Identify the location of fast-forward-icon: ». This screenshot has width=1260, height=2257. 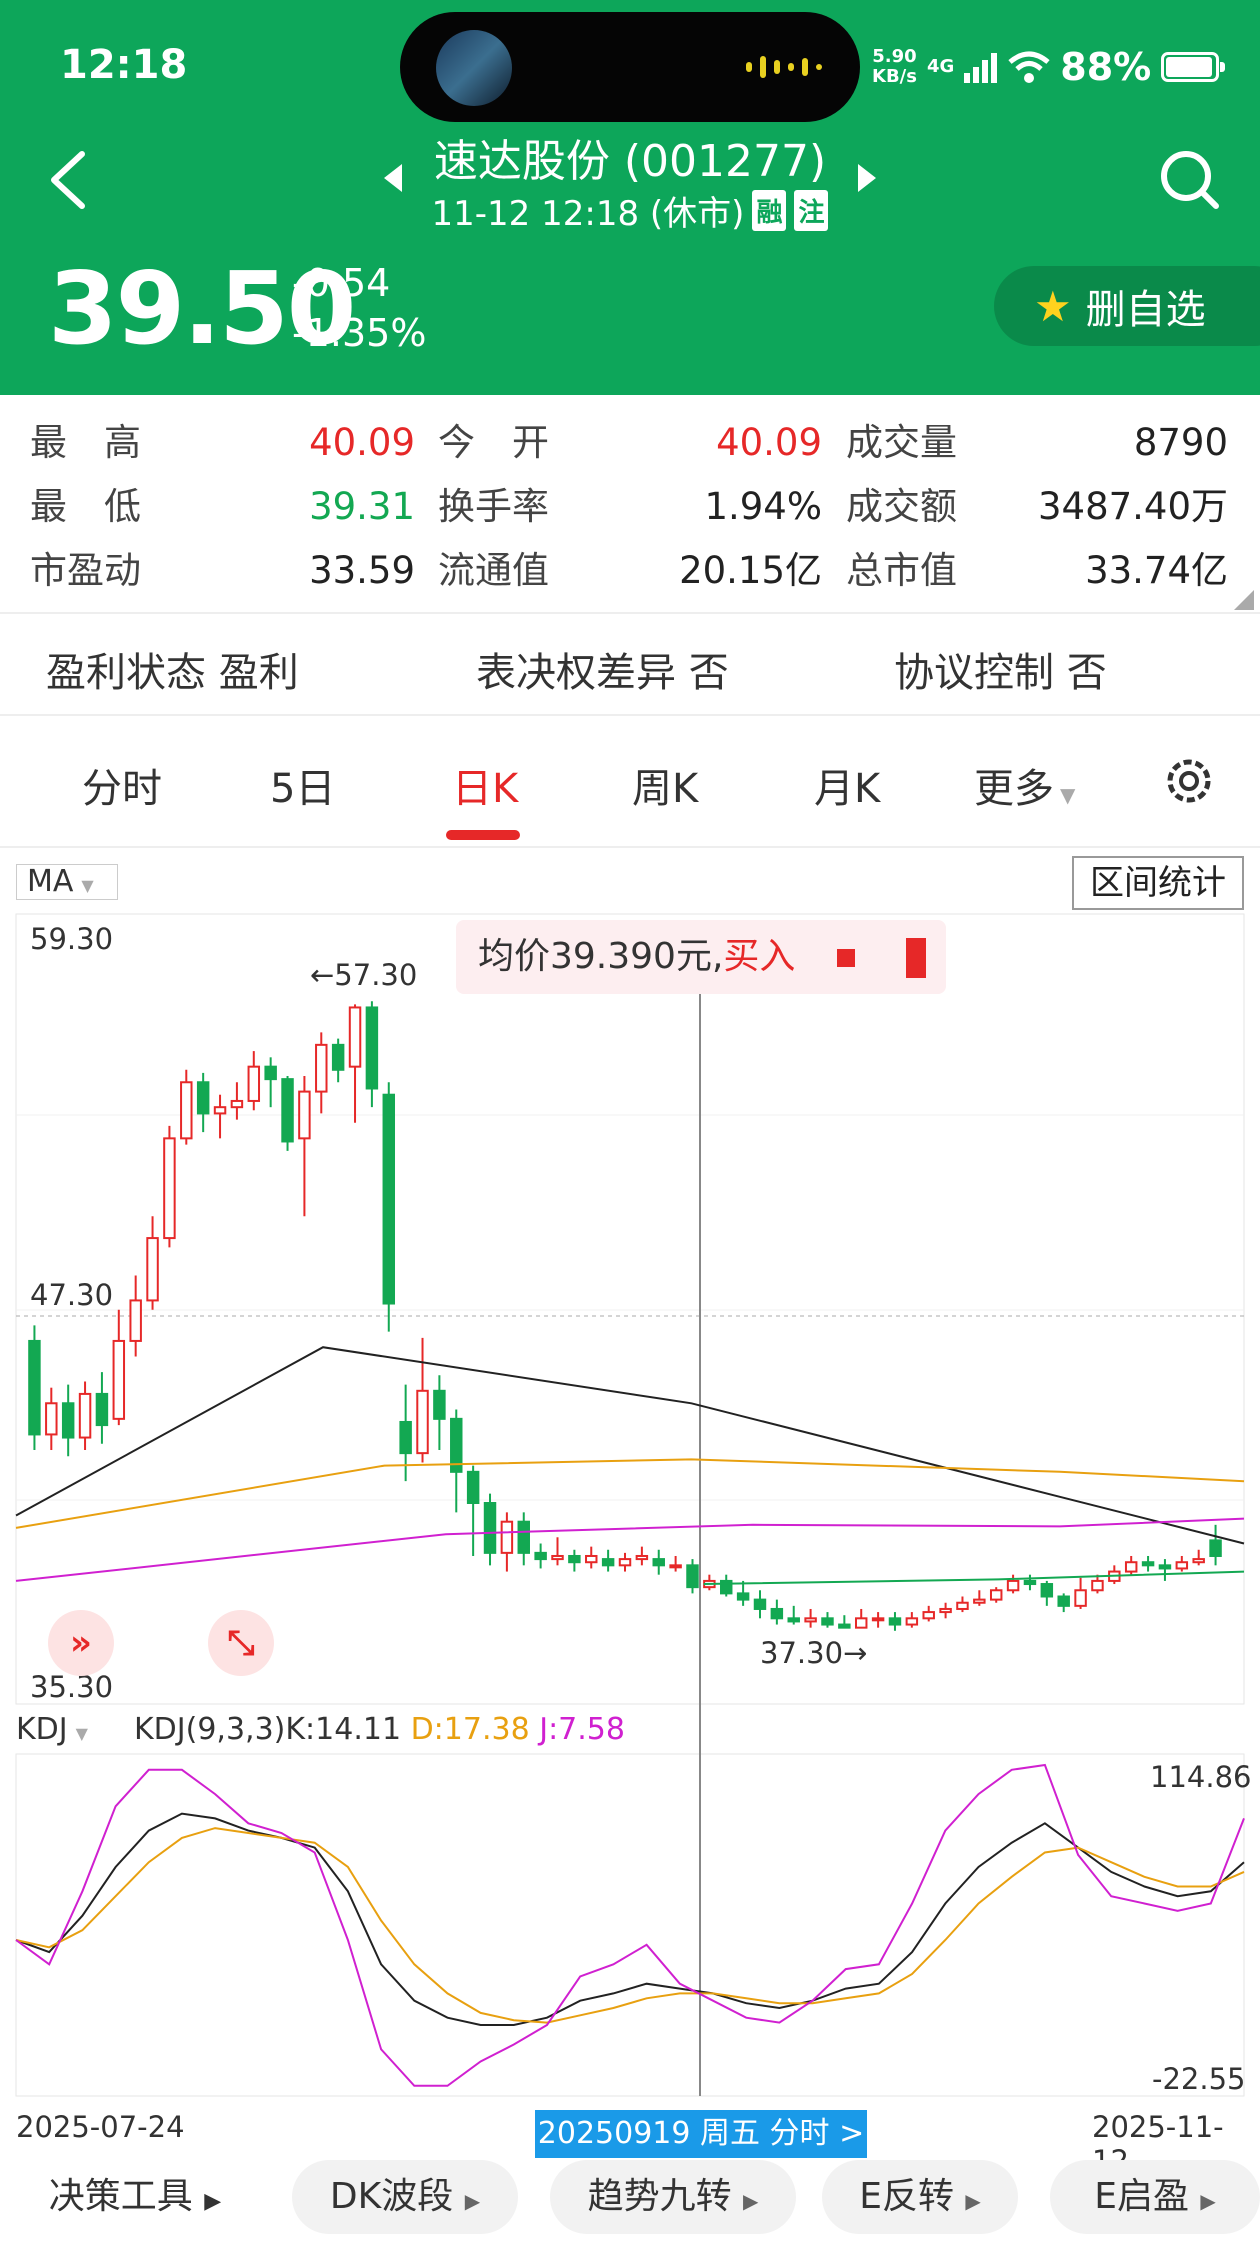
(81, 1643).